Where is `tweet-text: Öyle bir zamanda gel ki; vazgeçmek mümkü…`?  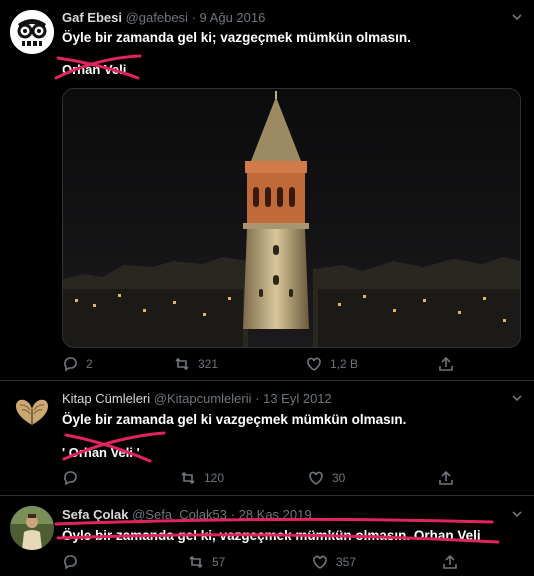
tweet-text: Öyle bir zamanda gel ki; vazgeçmek mümkü… is located at coordinates (236, 37).